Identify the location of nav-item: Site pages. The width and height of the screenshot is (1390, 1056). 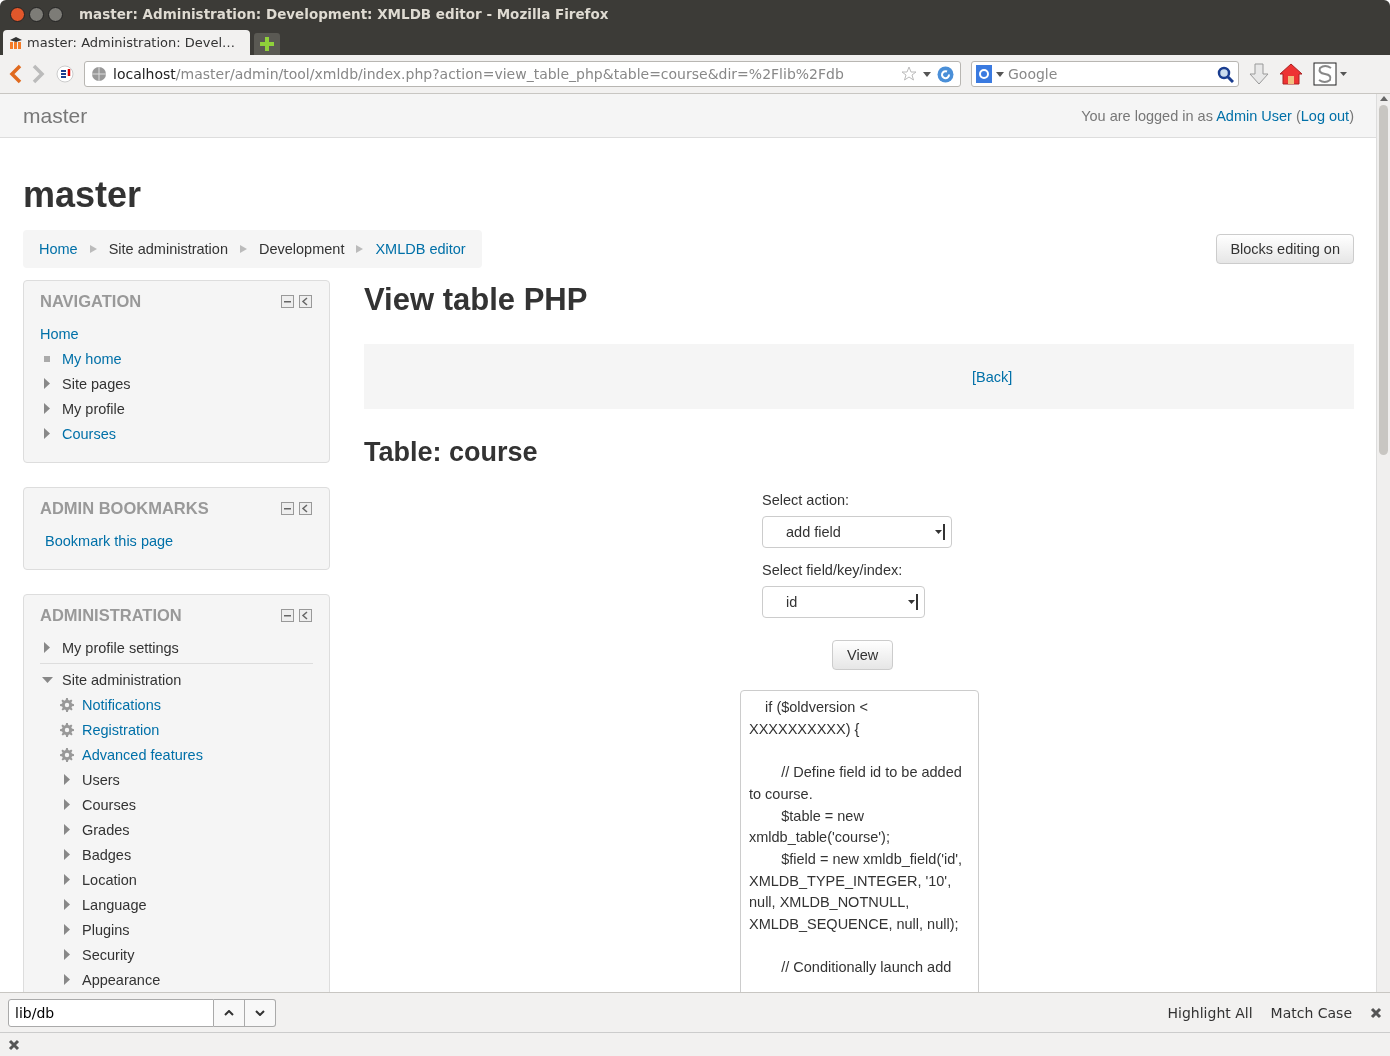
(96, 383).